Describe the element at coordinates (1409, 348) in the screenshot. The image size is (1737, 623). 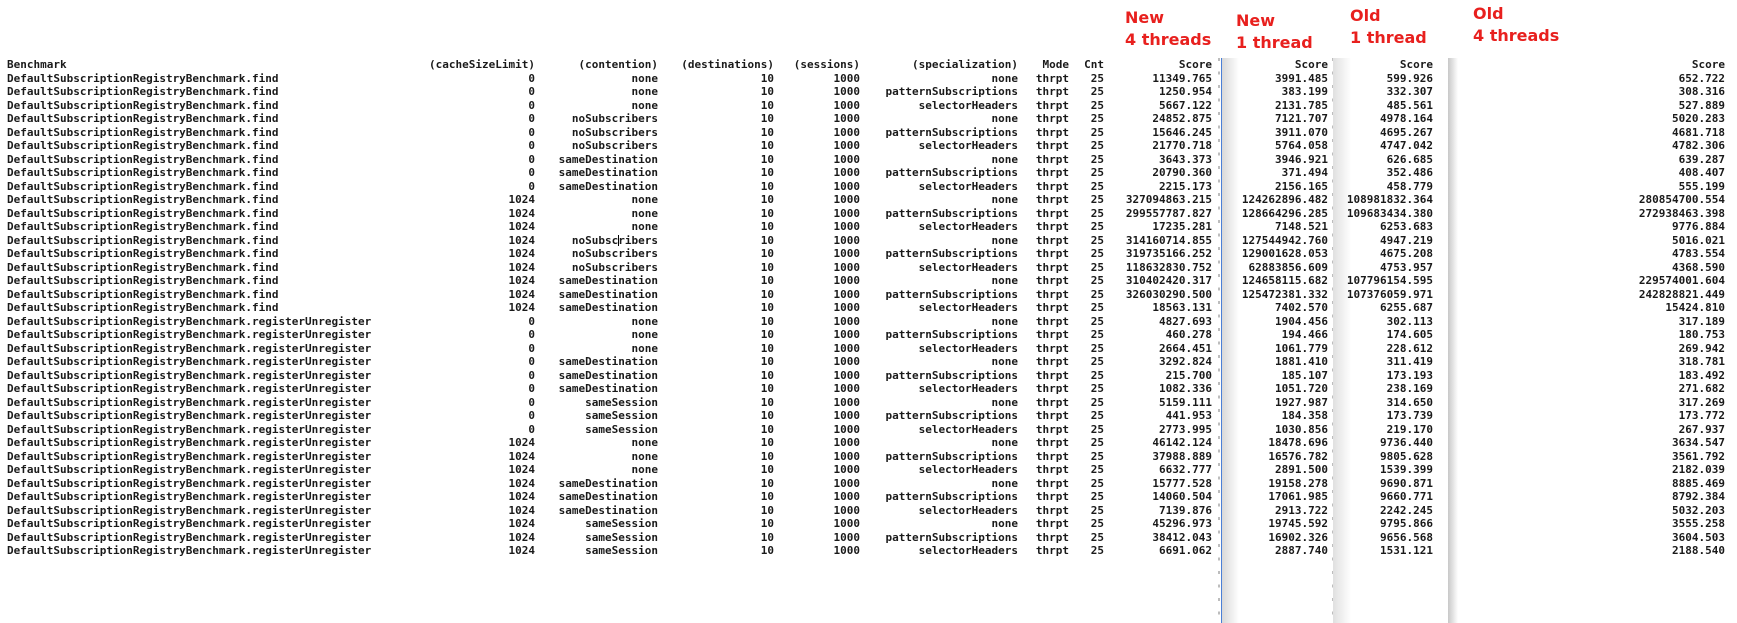
I see `cell-score-old-1-thread: 228.612` at that location.